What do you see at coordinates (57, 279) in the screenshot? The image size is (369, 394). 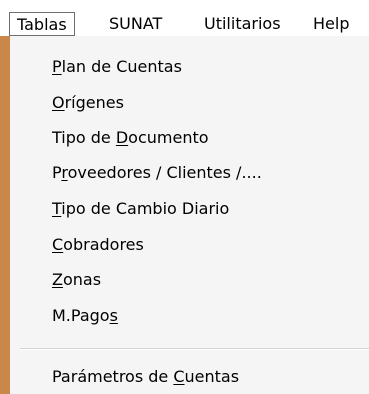 I see `menu-item-mnemonic: Z` at bounding box center [57, 279].